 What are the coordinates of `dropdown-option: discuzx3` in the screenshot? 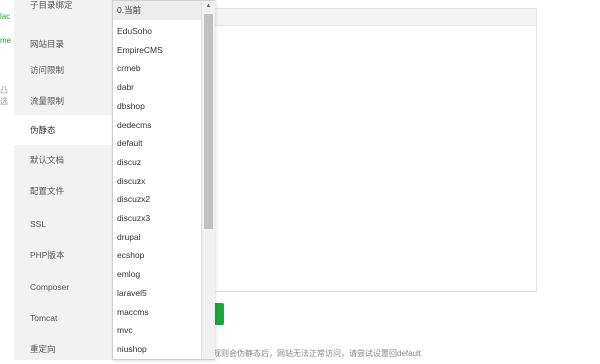 It's located at (157, 218).